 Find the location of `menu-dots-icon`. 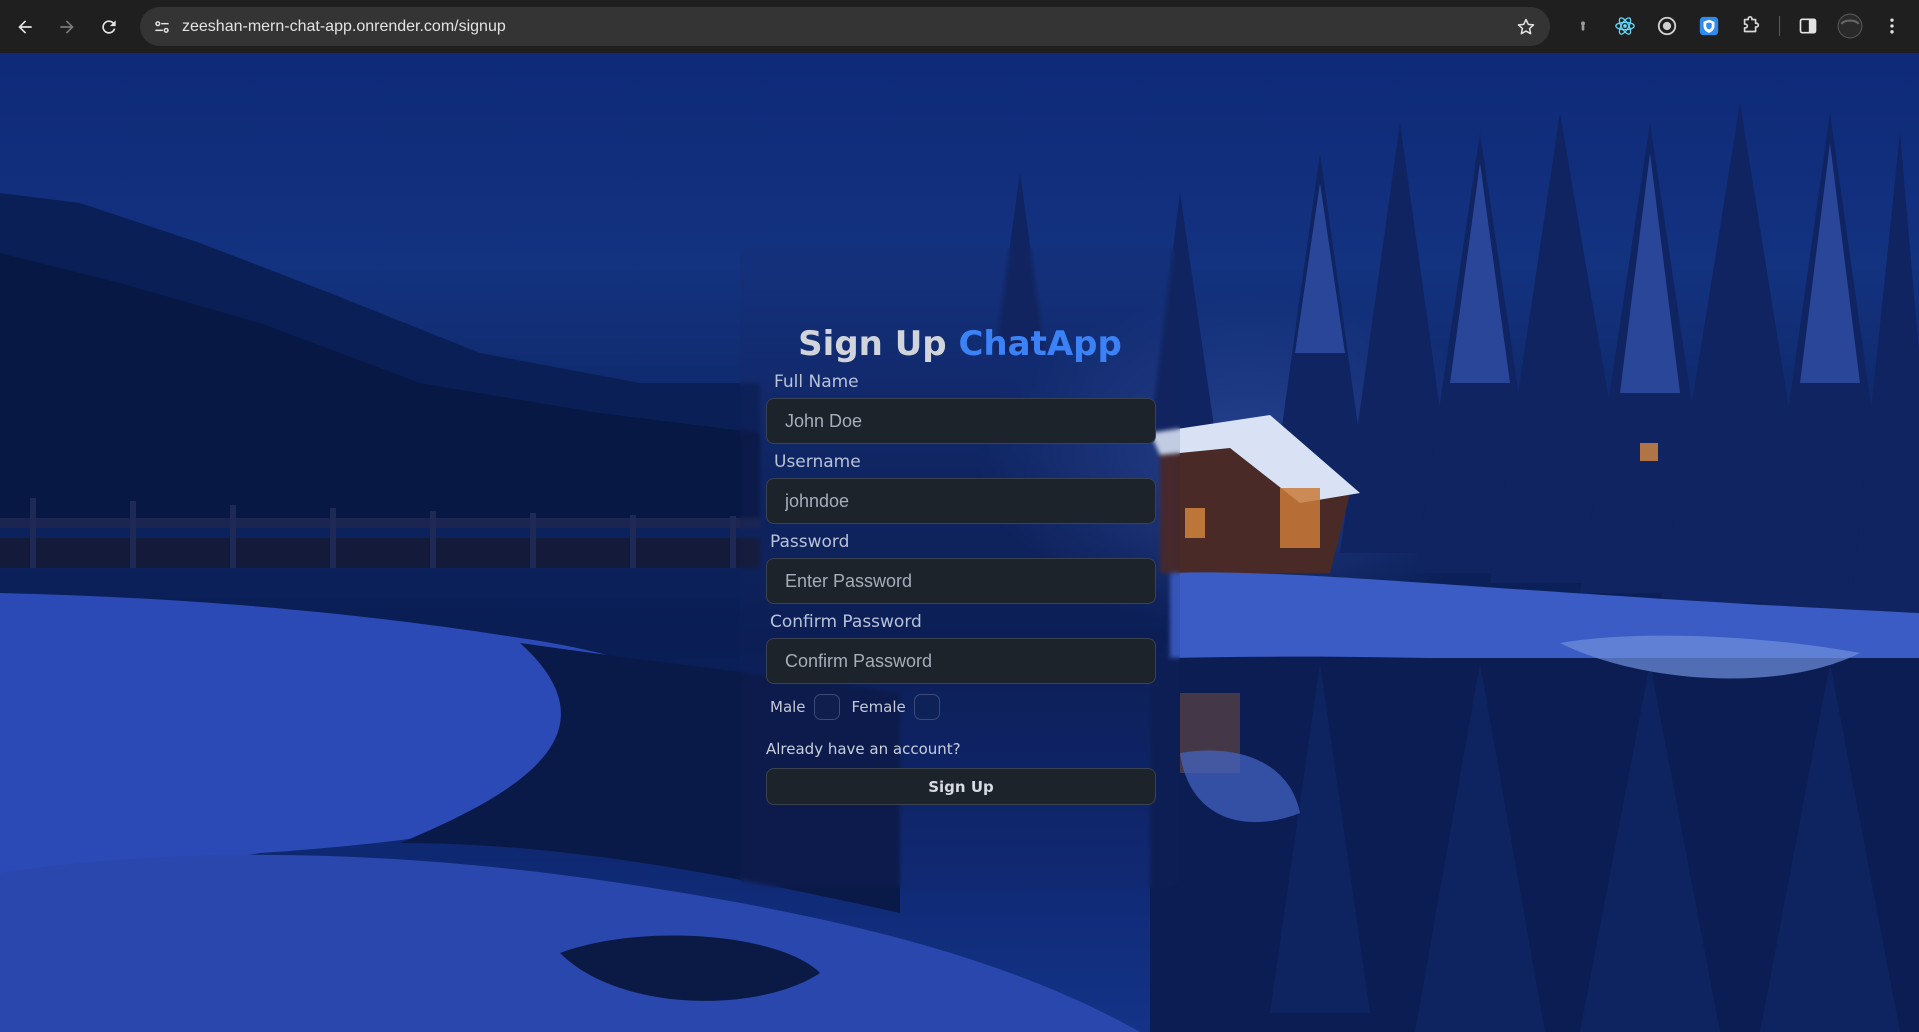

menu-dots-icon is located at coordinates (1892, 26).